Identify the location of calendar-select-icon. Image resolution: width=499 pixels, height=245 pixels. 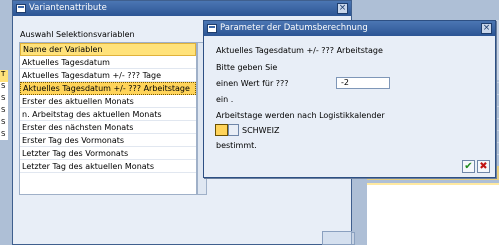
(221, 130).